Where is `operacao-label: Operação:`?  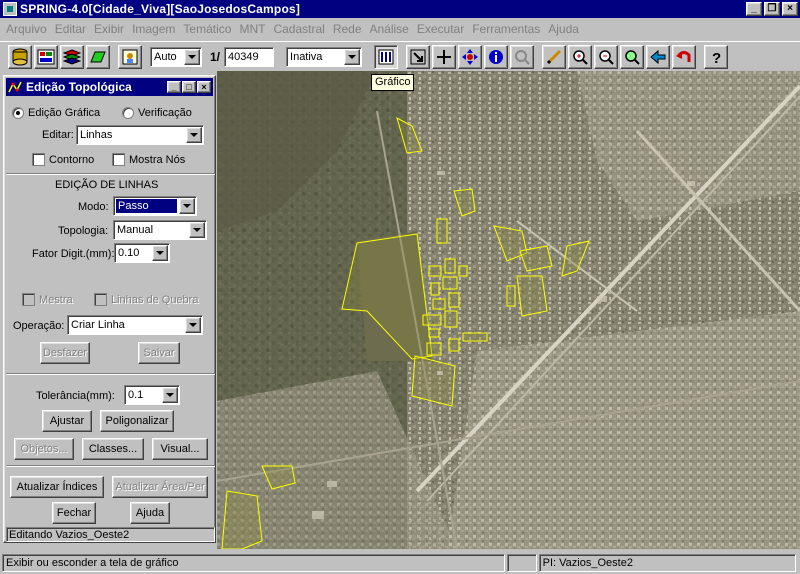
operacao-label: Operação: is located at coordinates (39, 326).